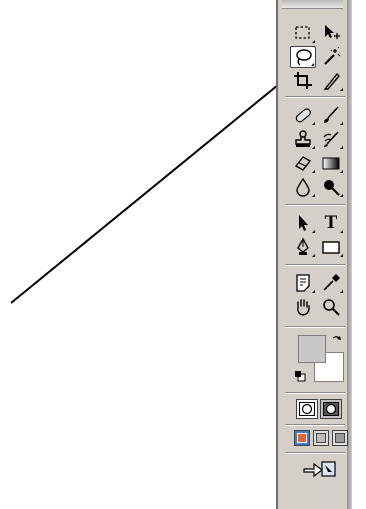  I want to click on dodge-tool, so click(331, 187).